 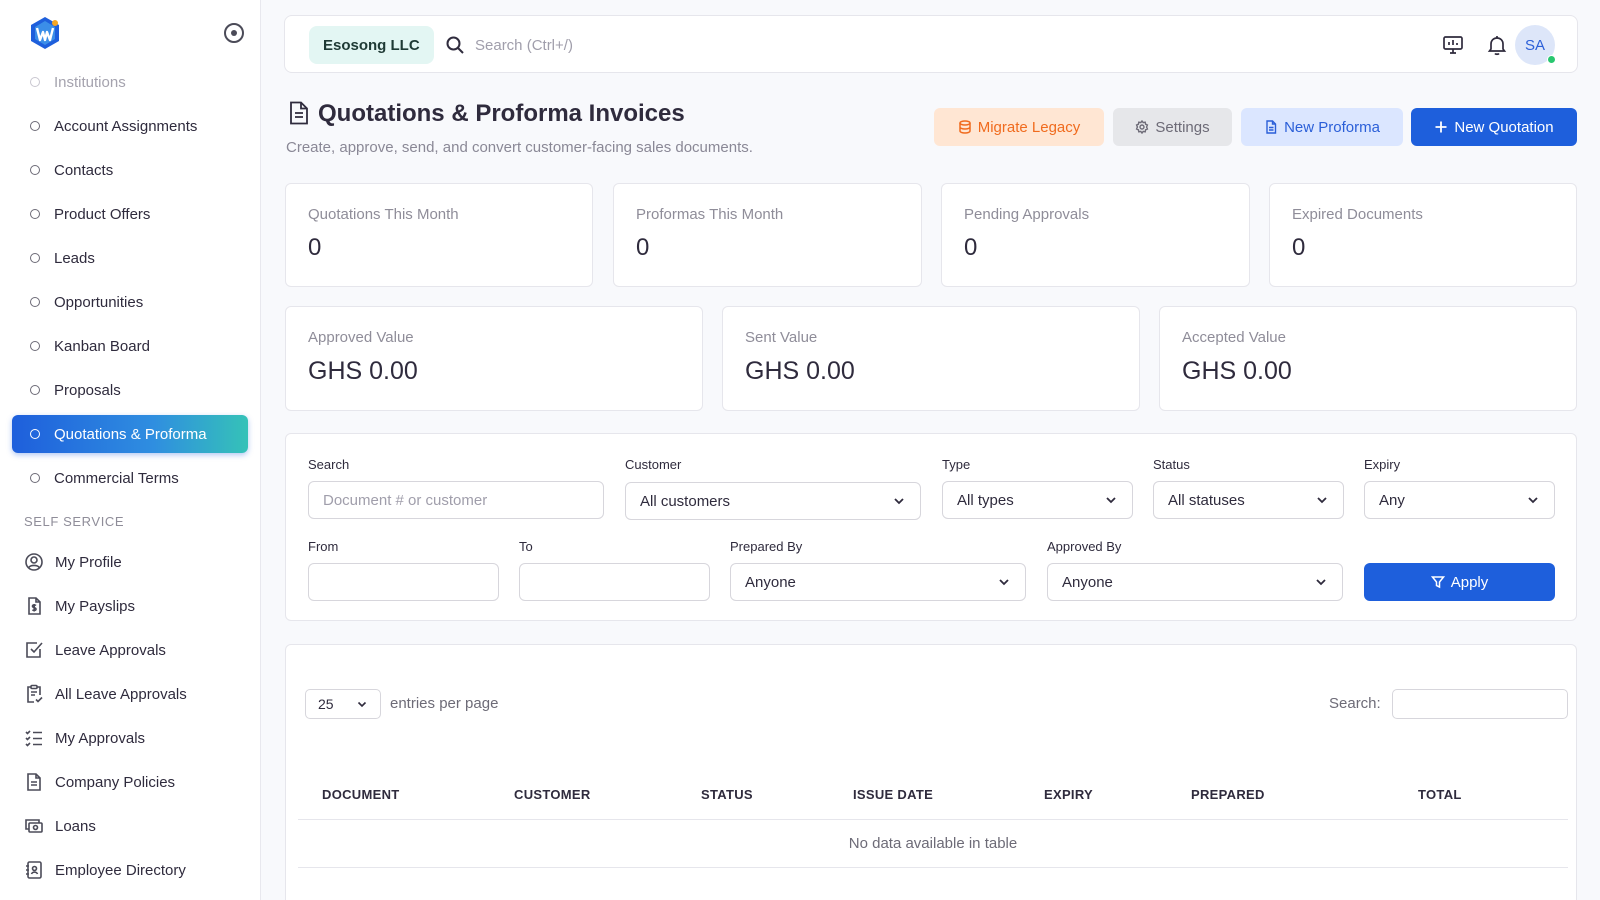 What do you see at coordinates (1423, 235) in the screenshot?
I see `stat-card-expired: Expired Documents 0` at bounding box center [1423, 235].